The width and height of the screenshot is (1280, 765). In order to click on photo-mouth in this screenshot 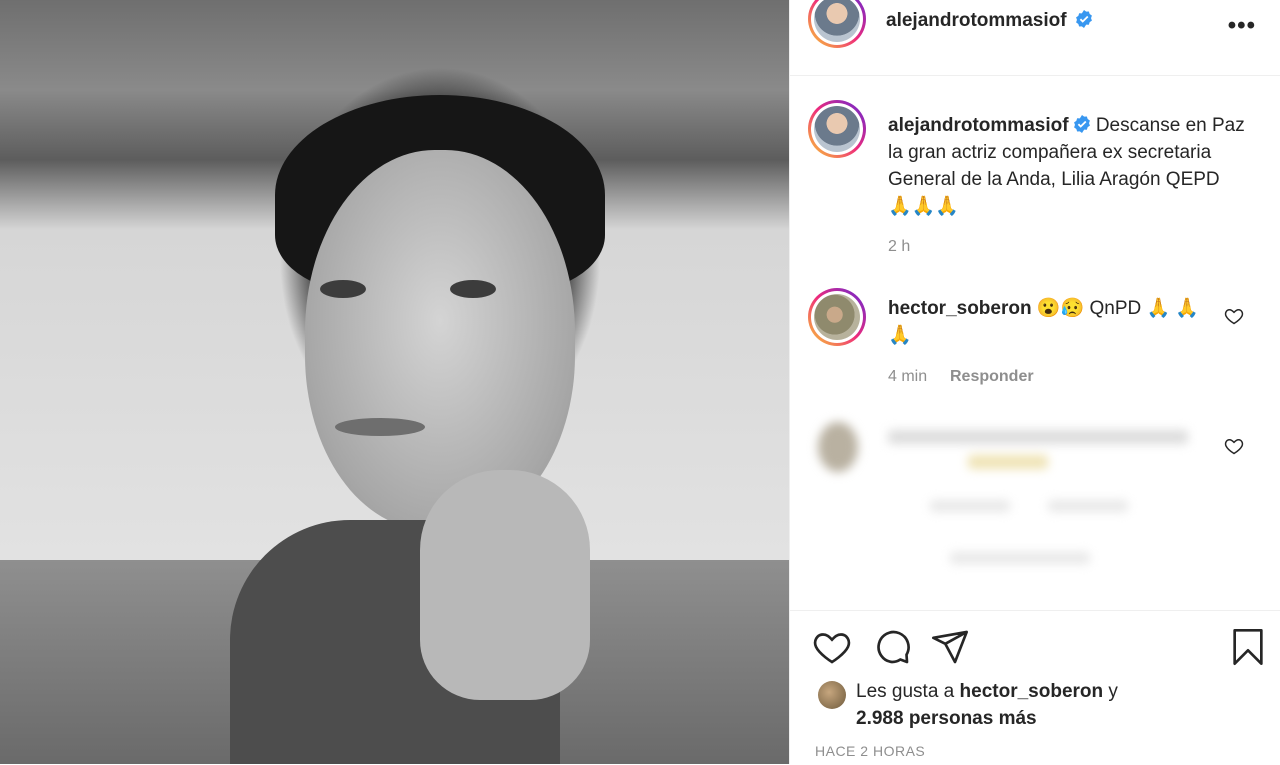, I will do `click(380, 427)`.